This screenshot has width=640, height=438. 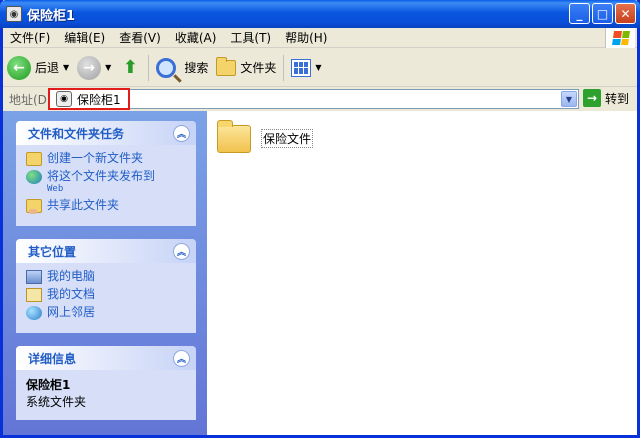 I want to click on tasks-panel-title: 文件和文件夹任务, so click(x=76, y=133).